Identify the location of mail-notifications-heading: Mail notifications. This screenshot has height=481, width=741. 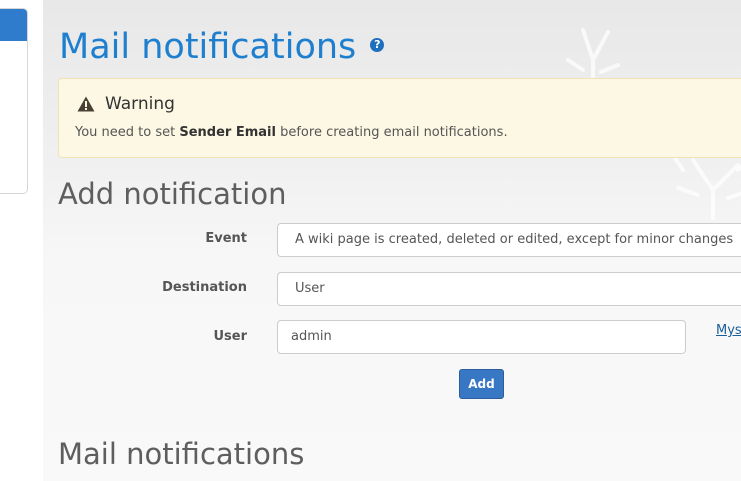
(181, 454).